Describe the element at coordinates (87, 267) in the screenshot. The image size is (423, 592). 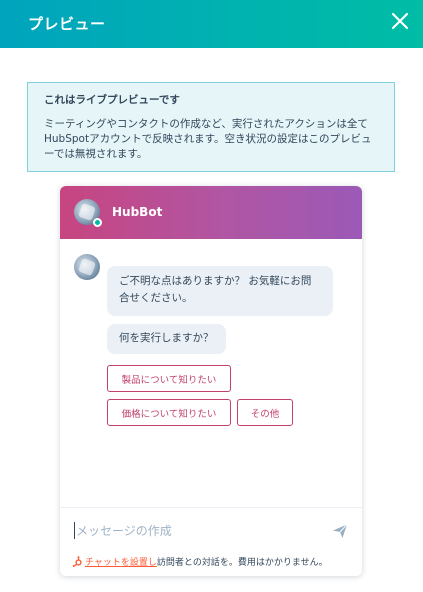
I see `message-bot-avatar` at that location.